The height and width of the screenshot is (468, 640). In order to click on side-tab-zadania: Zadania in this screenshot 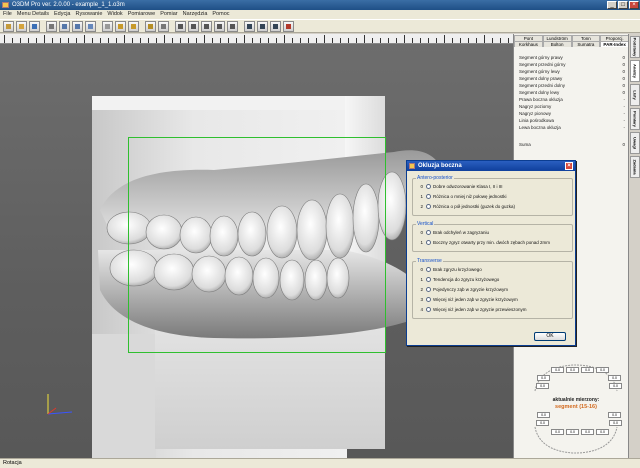, I will do `click(635, 167)`.